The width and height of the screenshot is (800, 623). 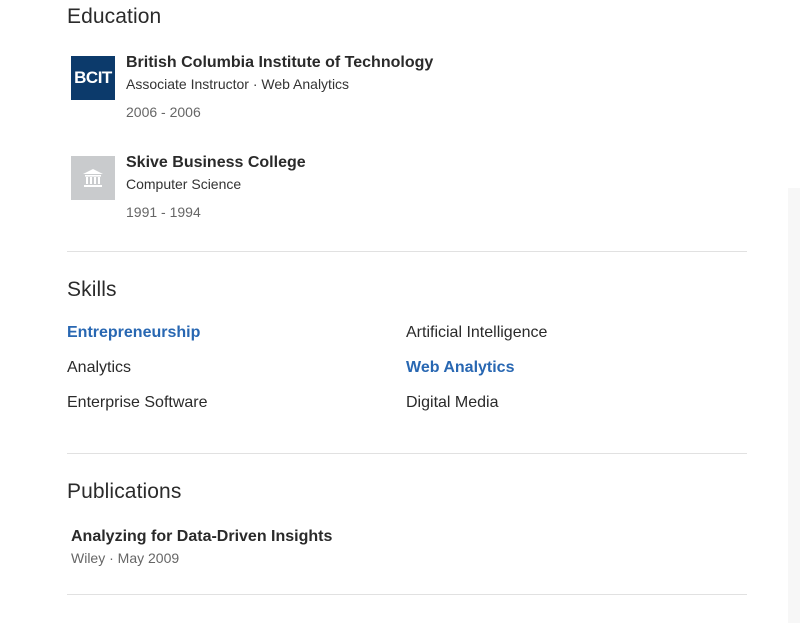 What do you see at coordinates (216, 163) in the screenshot?
I see `school-name: Skive Business College` at bounding box center [216, 163].